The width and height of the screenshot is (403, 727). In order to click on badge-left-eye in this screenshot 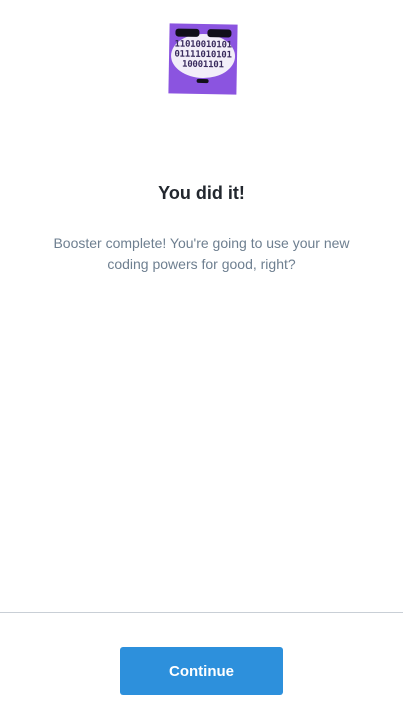, I will do `click(187, 32)`.